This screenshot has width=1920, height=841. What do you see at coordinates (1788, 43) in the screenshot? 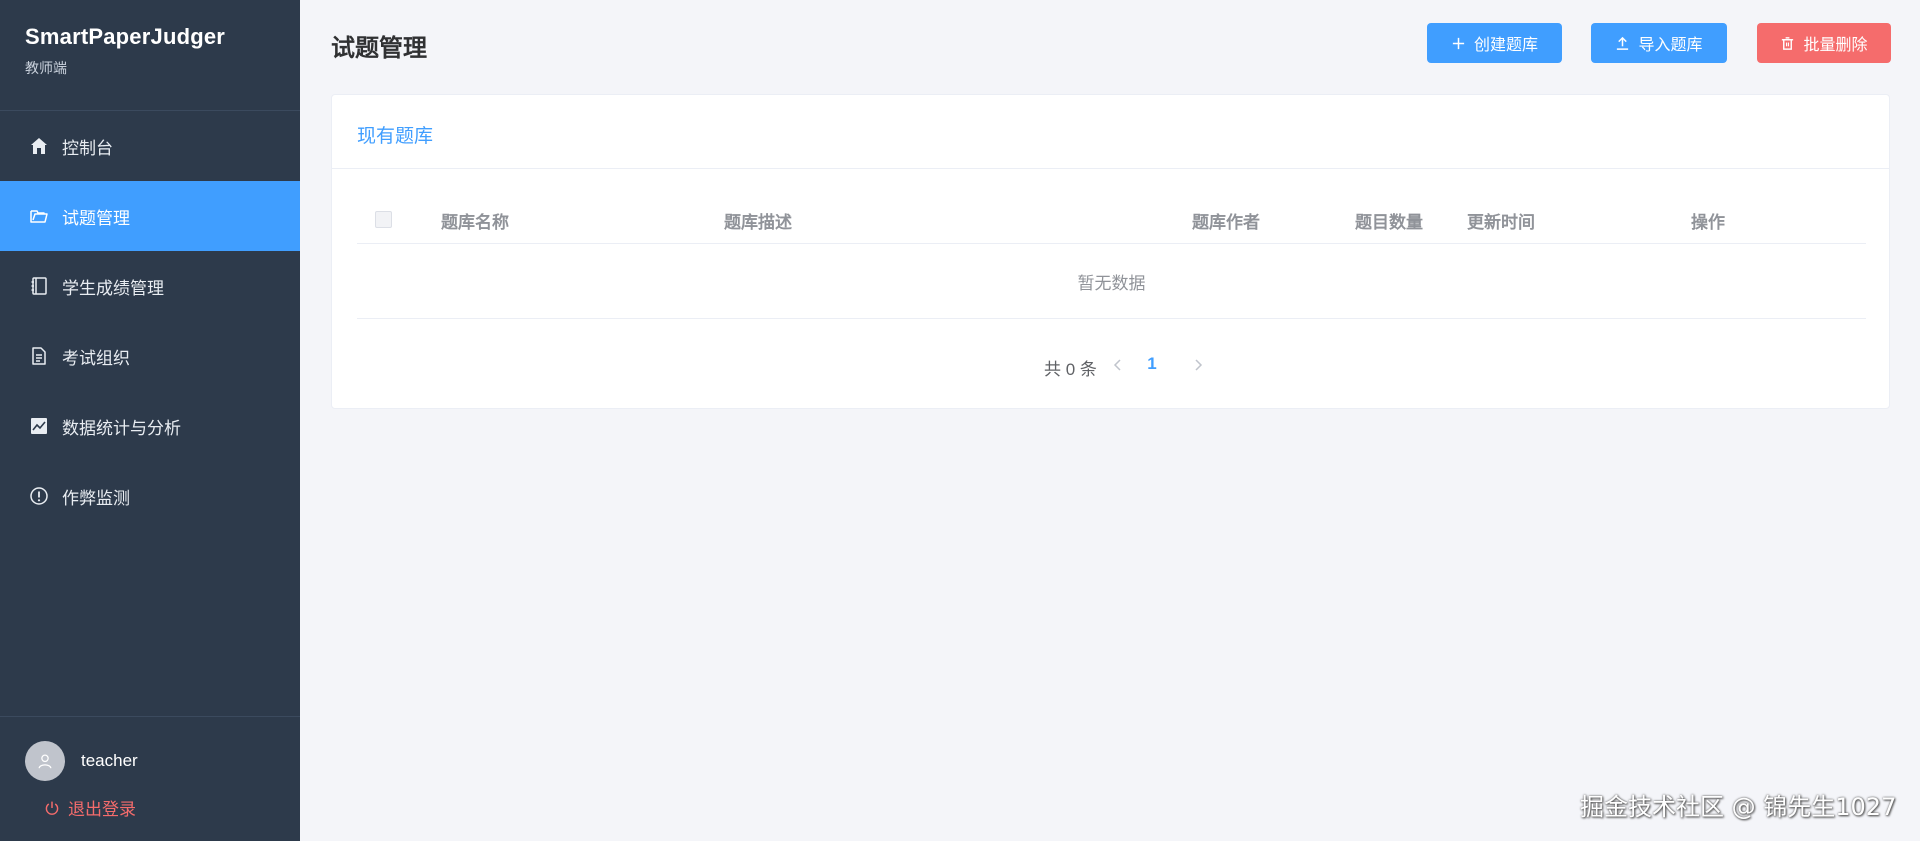
I see `trash-icon` at bounding box center [1788, 43].